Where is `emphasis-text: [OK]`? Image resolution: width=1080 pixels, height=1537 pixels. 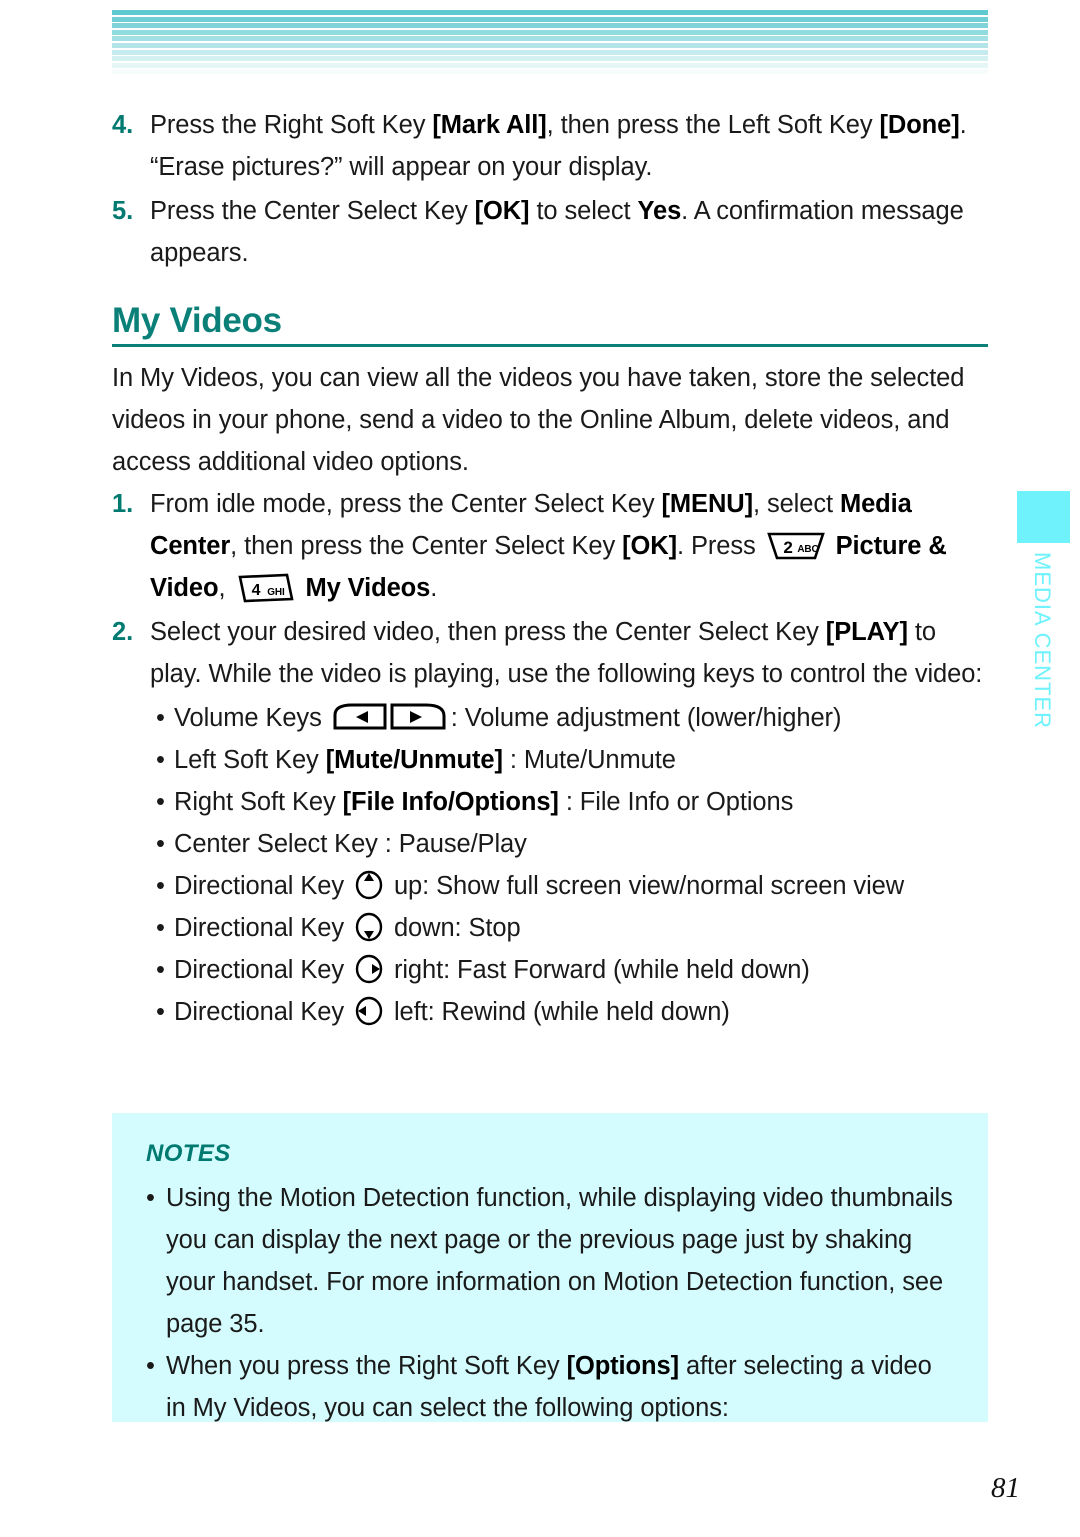 emphasis-text: [OK] is located at coordinates (649, 546).